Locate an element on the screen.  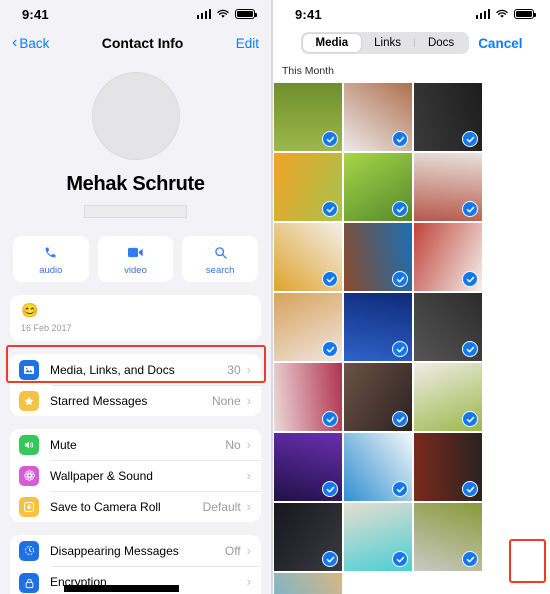
cellular-bars-icon is located at coordinates (482, 14).